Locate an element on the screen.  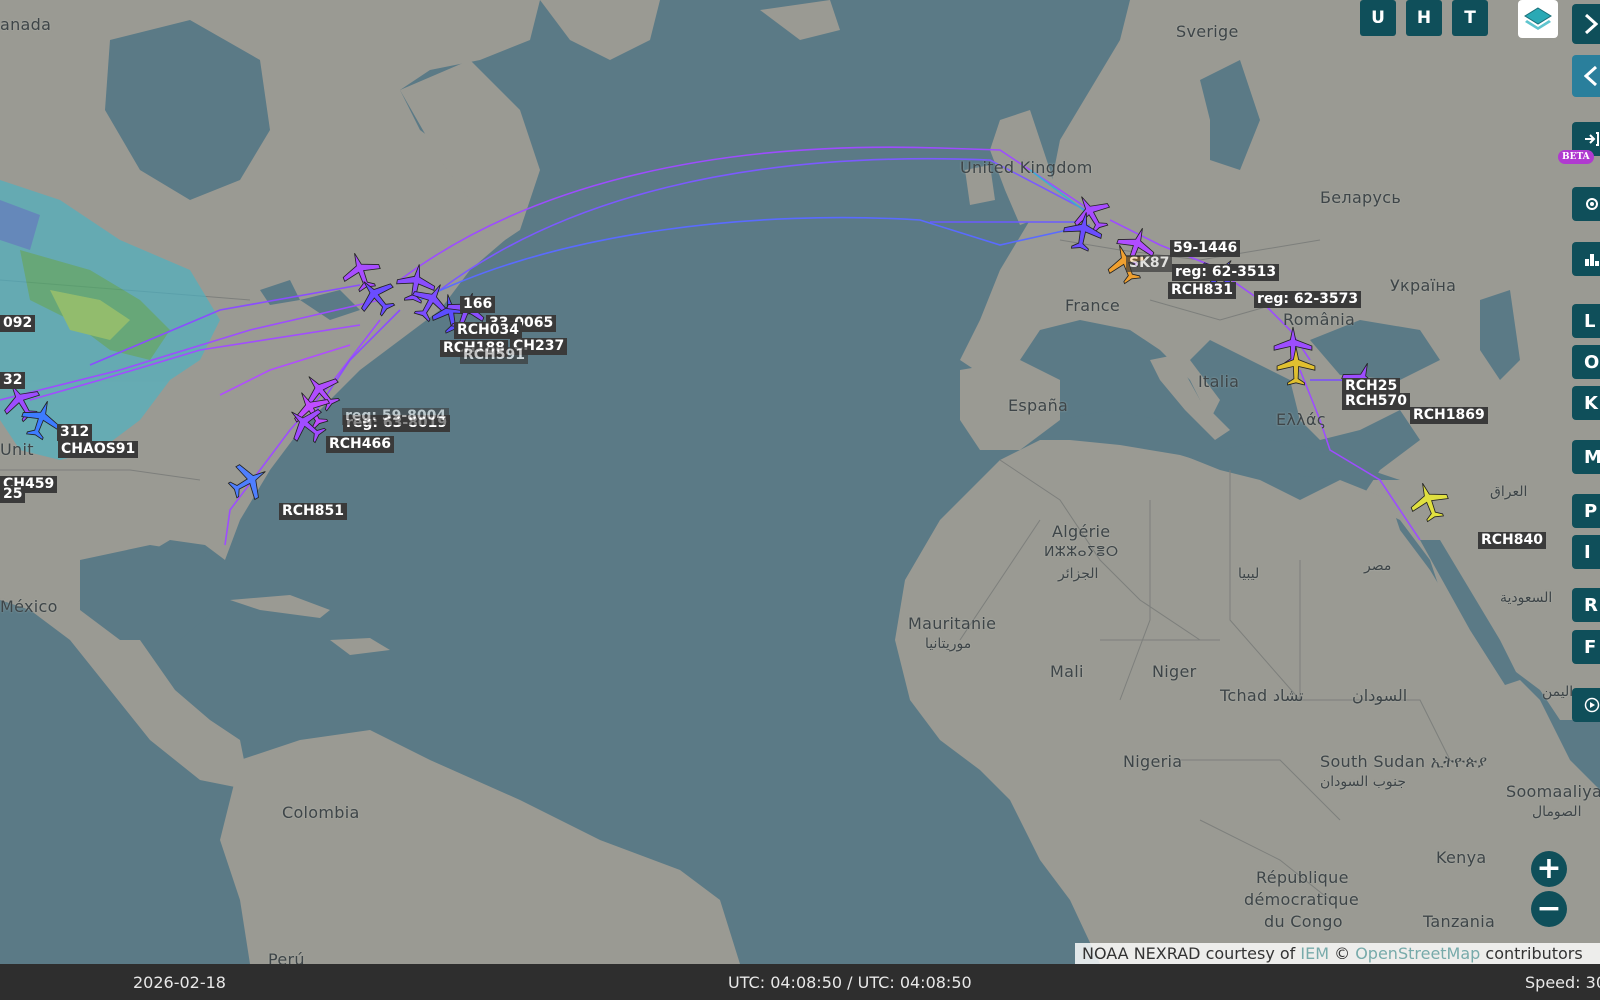
attribution-mid: © is located at coordinates (1342, 953).